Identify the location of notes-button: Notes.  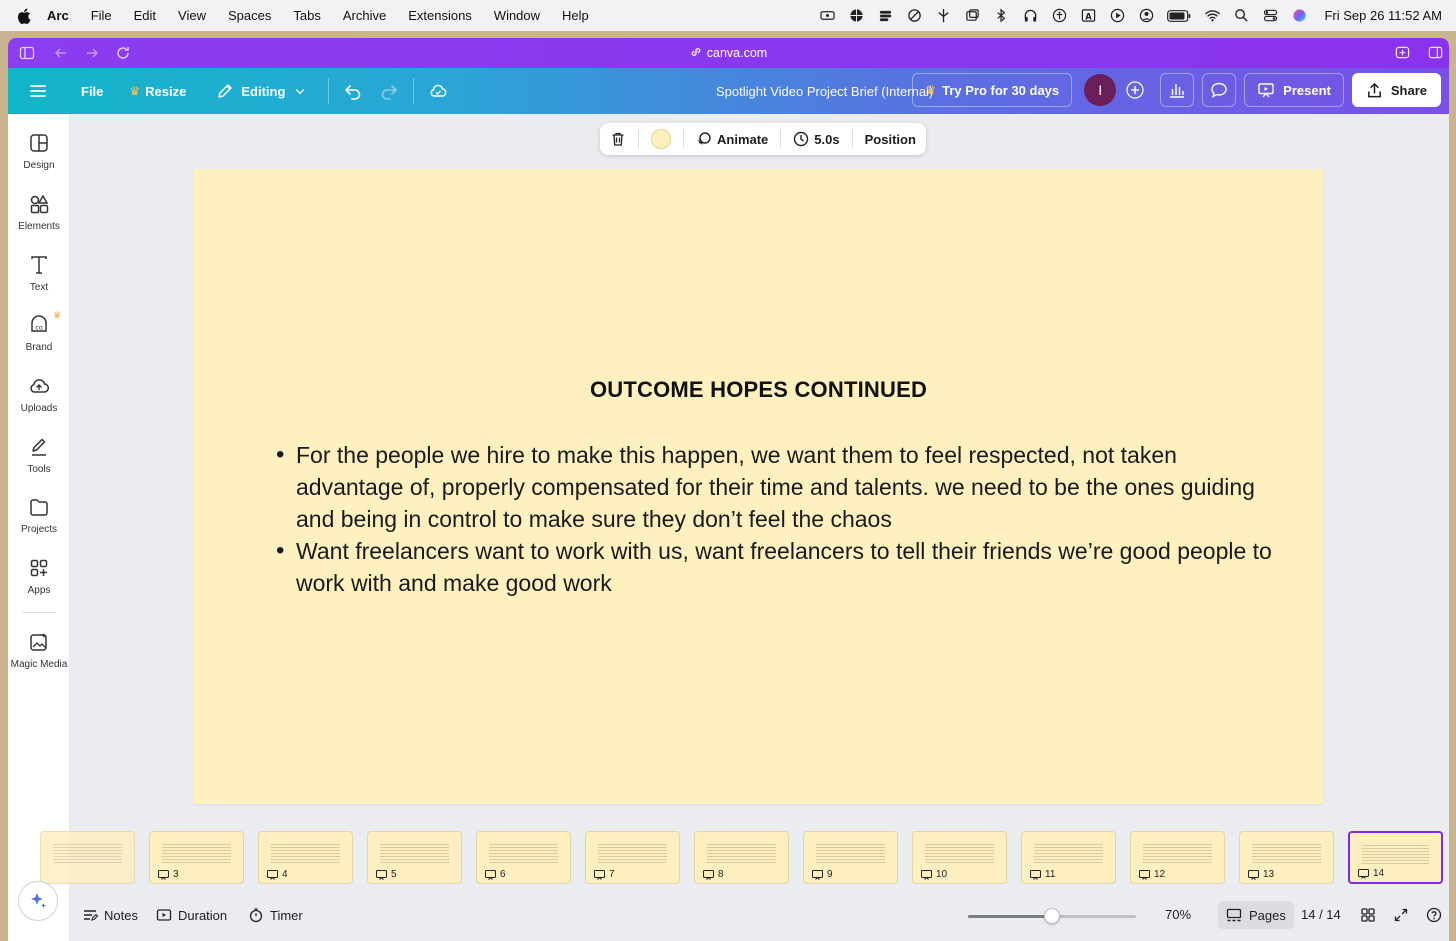
(110, 915).